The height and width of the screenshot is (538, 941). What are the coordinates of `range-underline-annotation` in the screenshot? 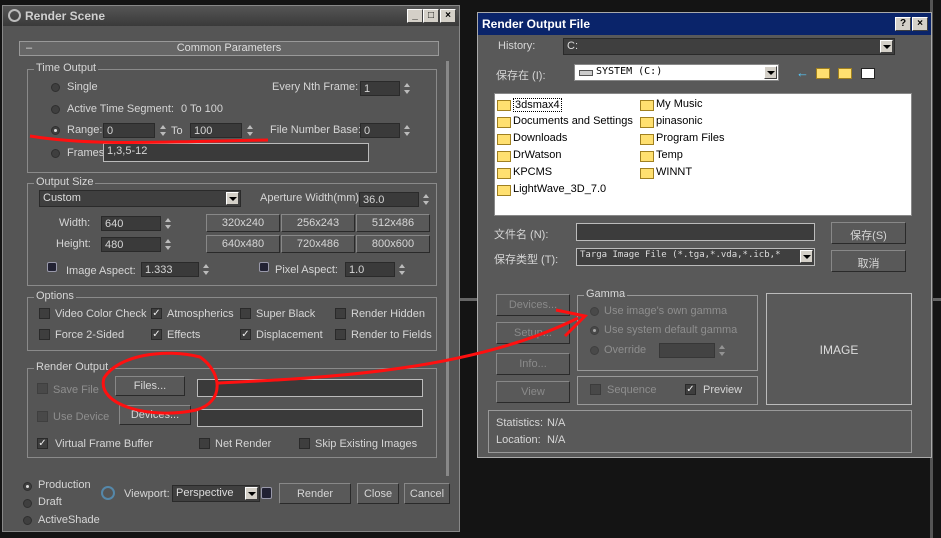 It's located at (149, 139).